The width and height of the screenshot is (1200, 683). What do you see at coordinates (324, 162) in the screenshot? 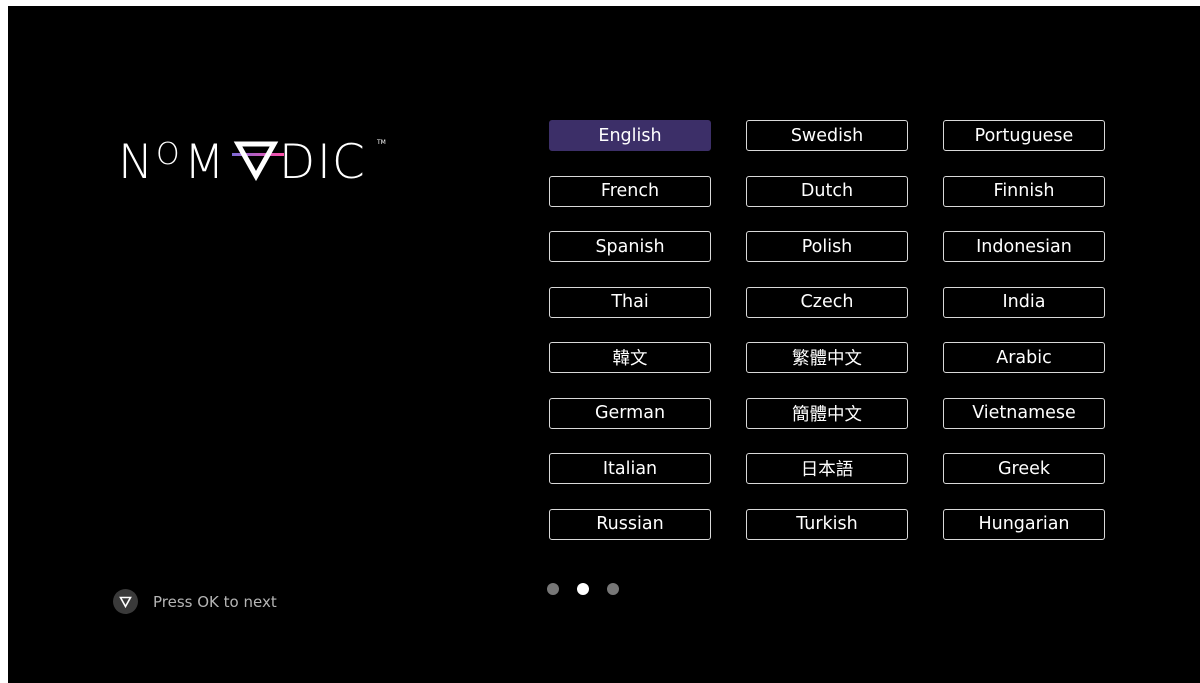
I see `svg-text: I` at bounding box center [324, 162].